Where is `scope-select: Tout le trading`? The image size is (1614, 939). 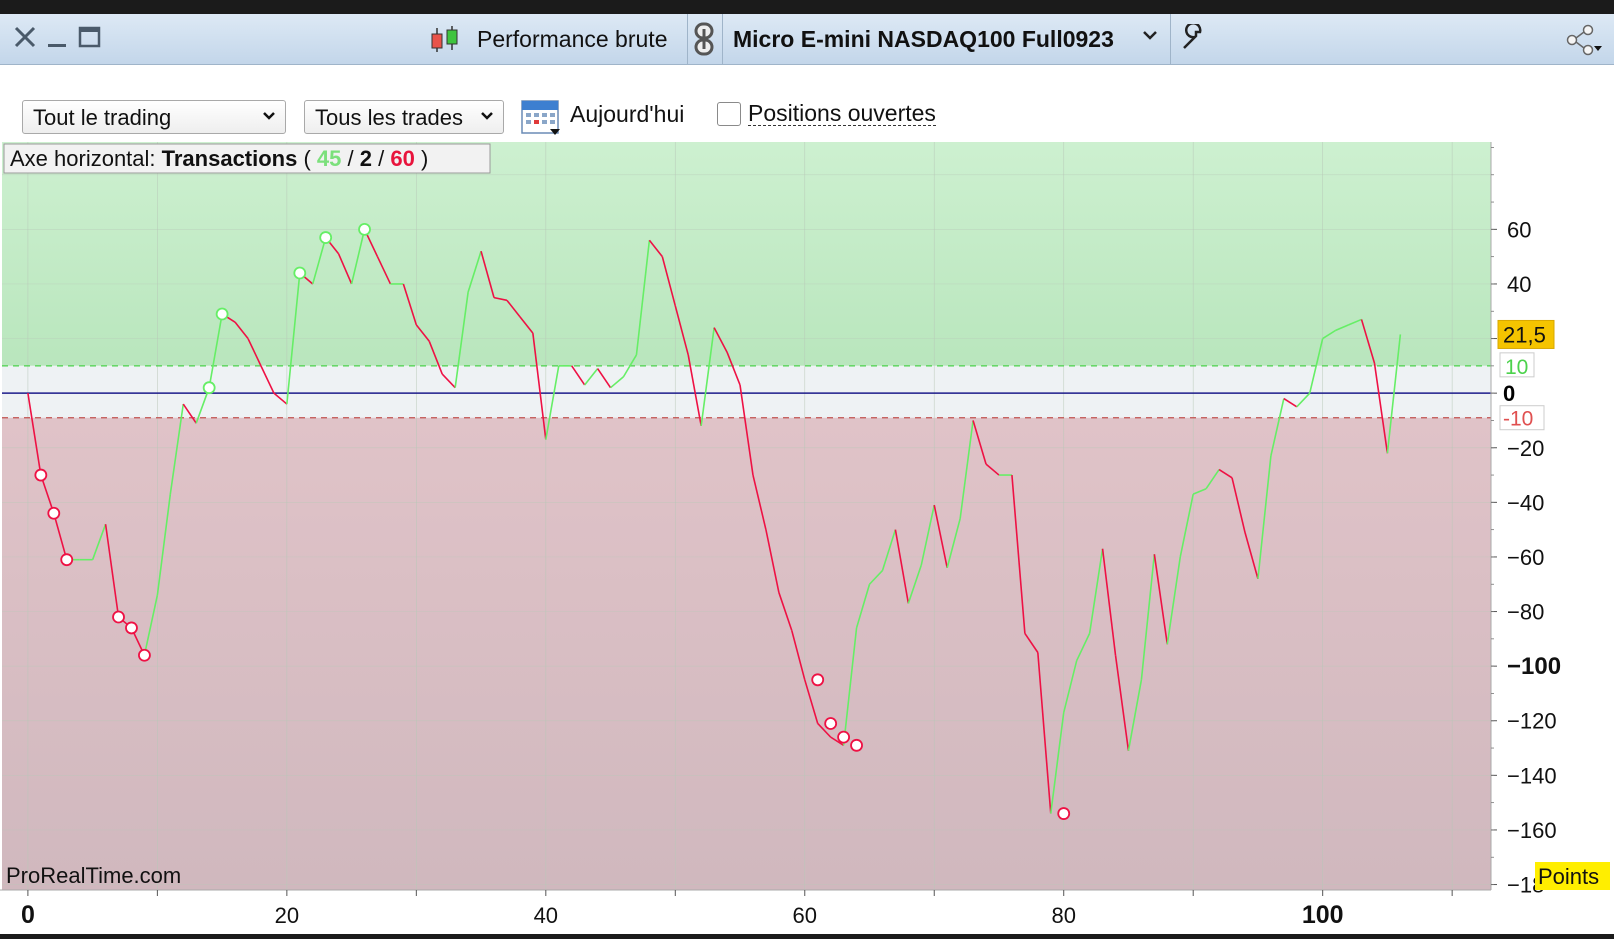 scope-select: Tout le trading is located at coordinates (154, 117).